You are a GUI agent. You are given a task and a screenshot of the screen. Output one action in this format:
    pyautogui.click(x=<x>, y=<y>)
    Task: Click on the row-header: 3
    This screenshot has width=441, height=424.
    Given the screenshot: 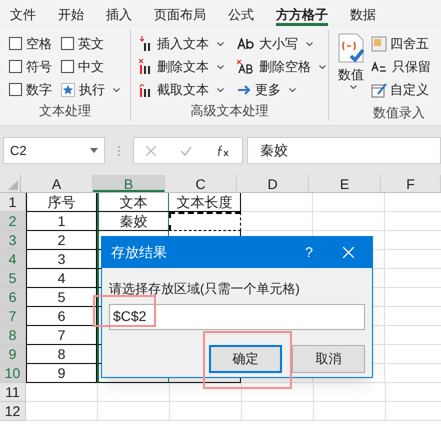 What is the action you would take?
    pyautogui.click(x=13, y=240)
    